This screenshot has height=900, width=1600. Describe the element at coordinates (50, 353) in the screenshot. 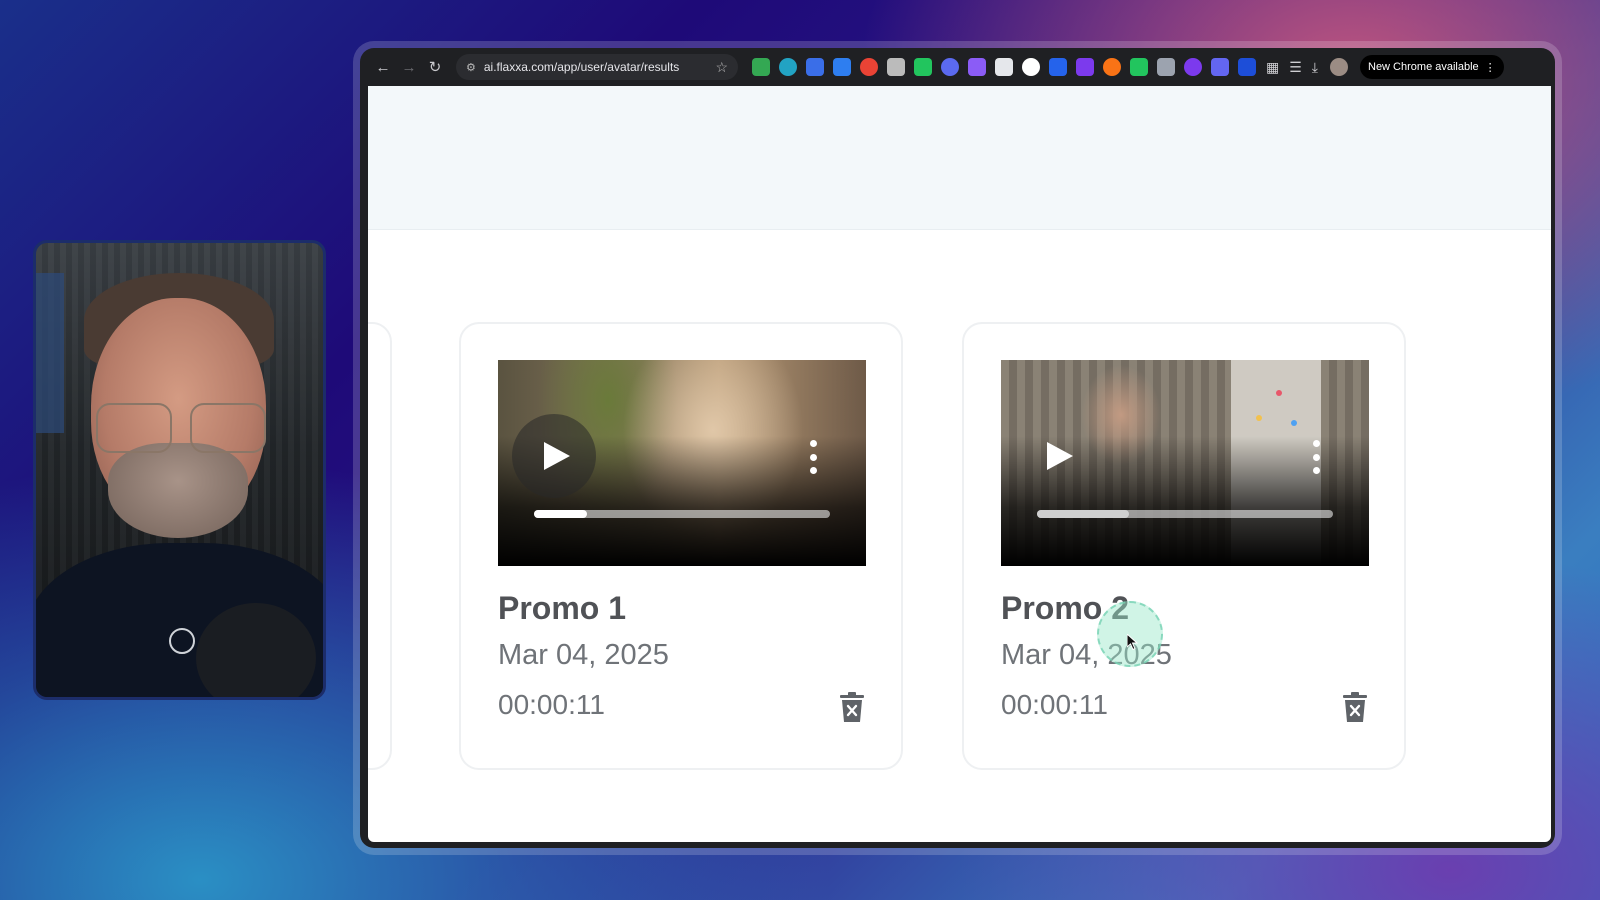

I see `webcam-background-panel` at that location.